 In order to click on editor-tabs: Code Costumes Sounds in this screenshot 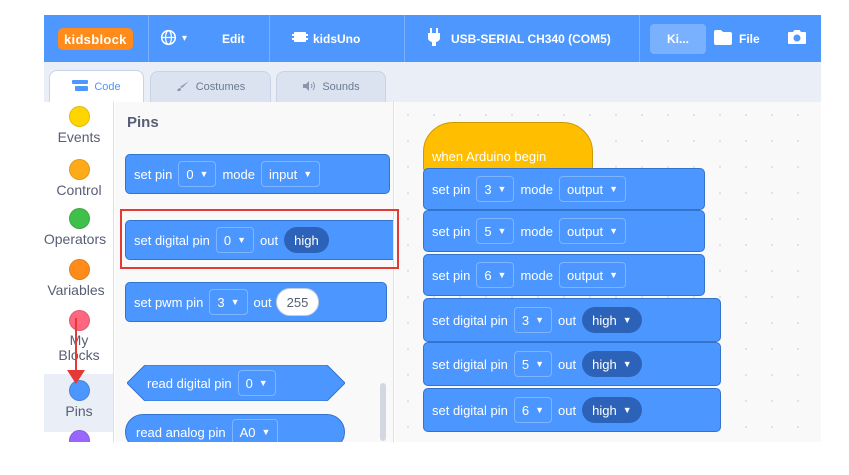, I will do `click(432, 82)`.